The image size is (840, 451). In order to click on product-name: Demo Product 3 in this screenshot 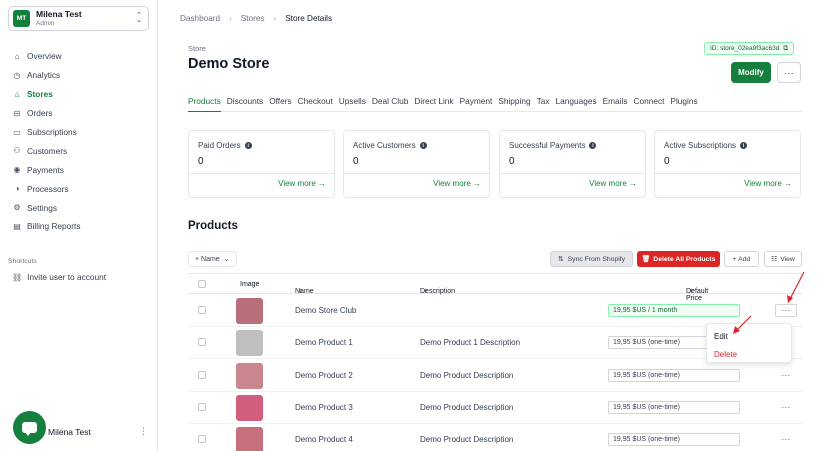, I will do `click(324, 407)`.